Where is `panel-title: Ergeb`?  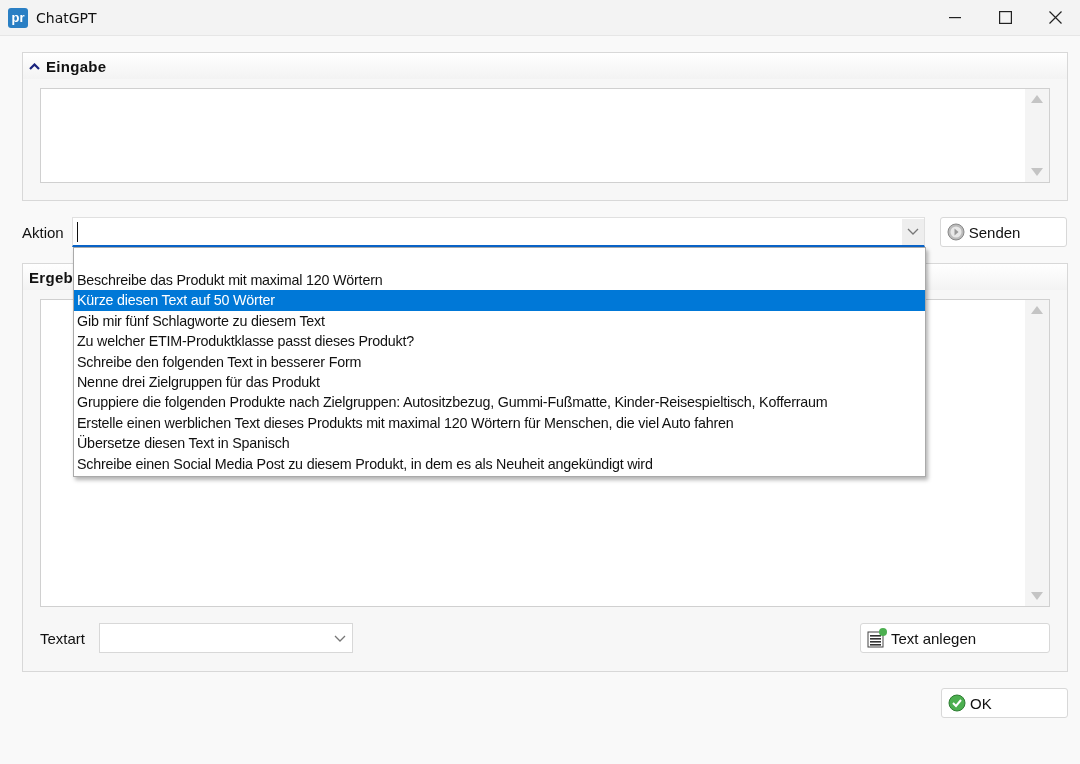
panel-title: Ergeb is located at coordinates (51, 277).